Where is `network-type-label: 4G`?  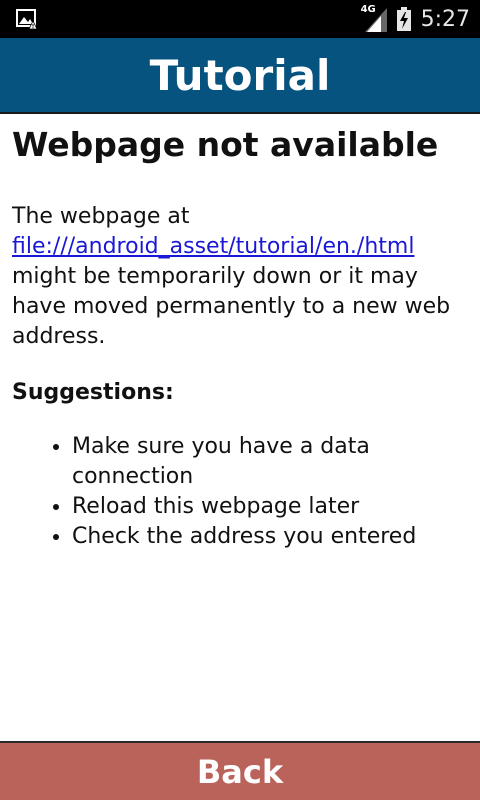
network-type-label: 4G is located at coordinates (368, 9).